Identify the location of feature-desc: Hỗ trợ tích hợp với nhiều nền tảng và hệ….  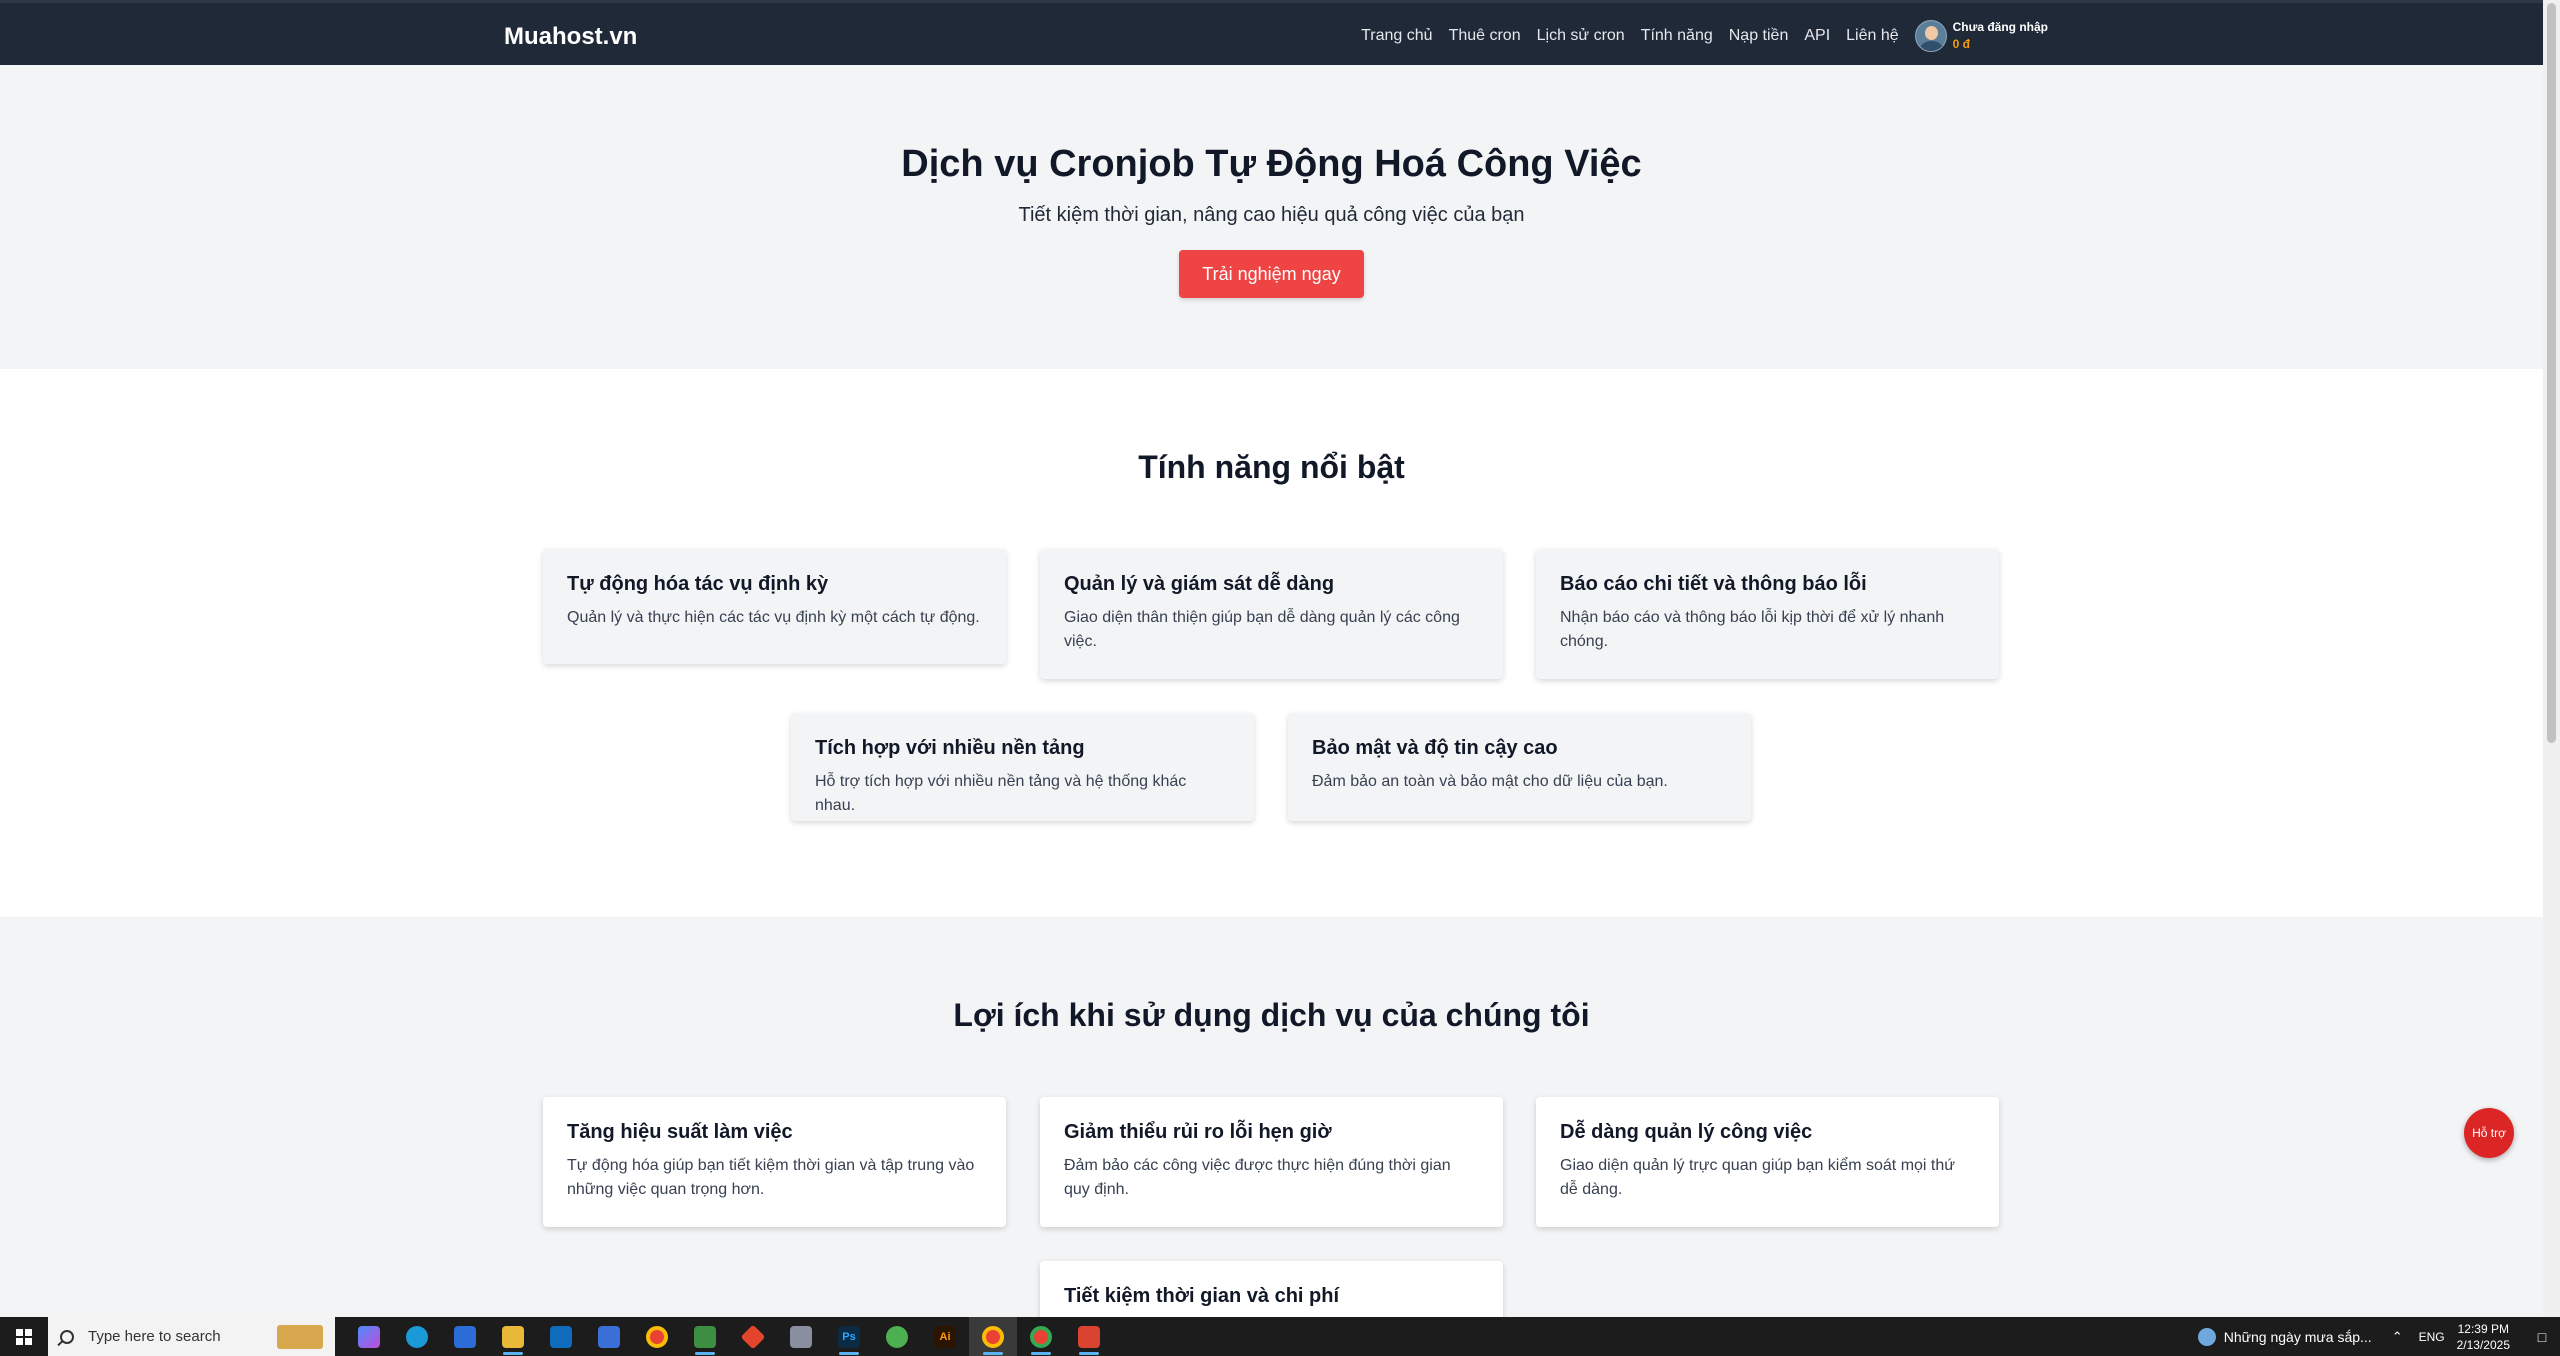
(1001, 793).